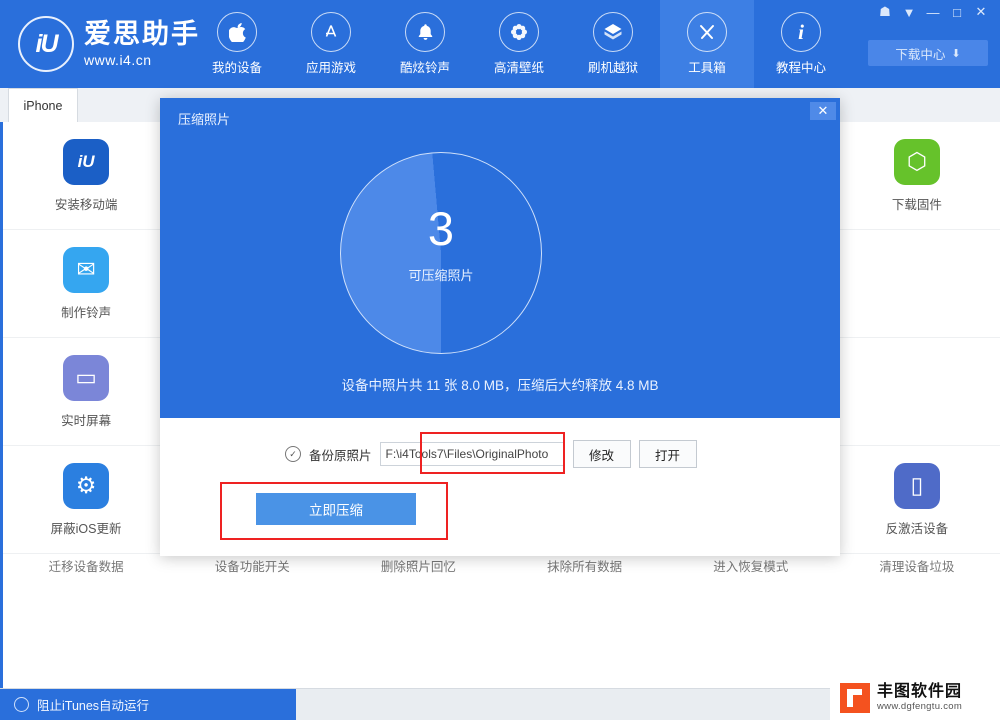 The image size is (1000, 720). What do you see at coordinates (916, 204) in the screenshot?
I see `toolbox-cell-label: 下载固件` at bounding box center [916, 204].